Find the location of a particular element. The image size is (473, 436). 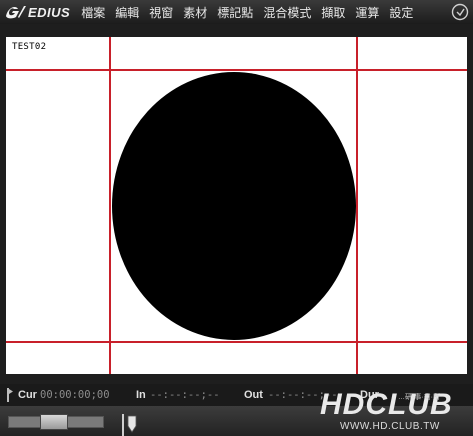

menu-file: 檔案 is located at coordinates (93, 12).